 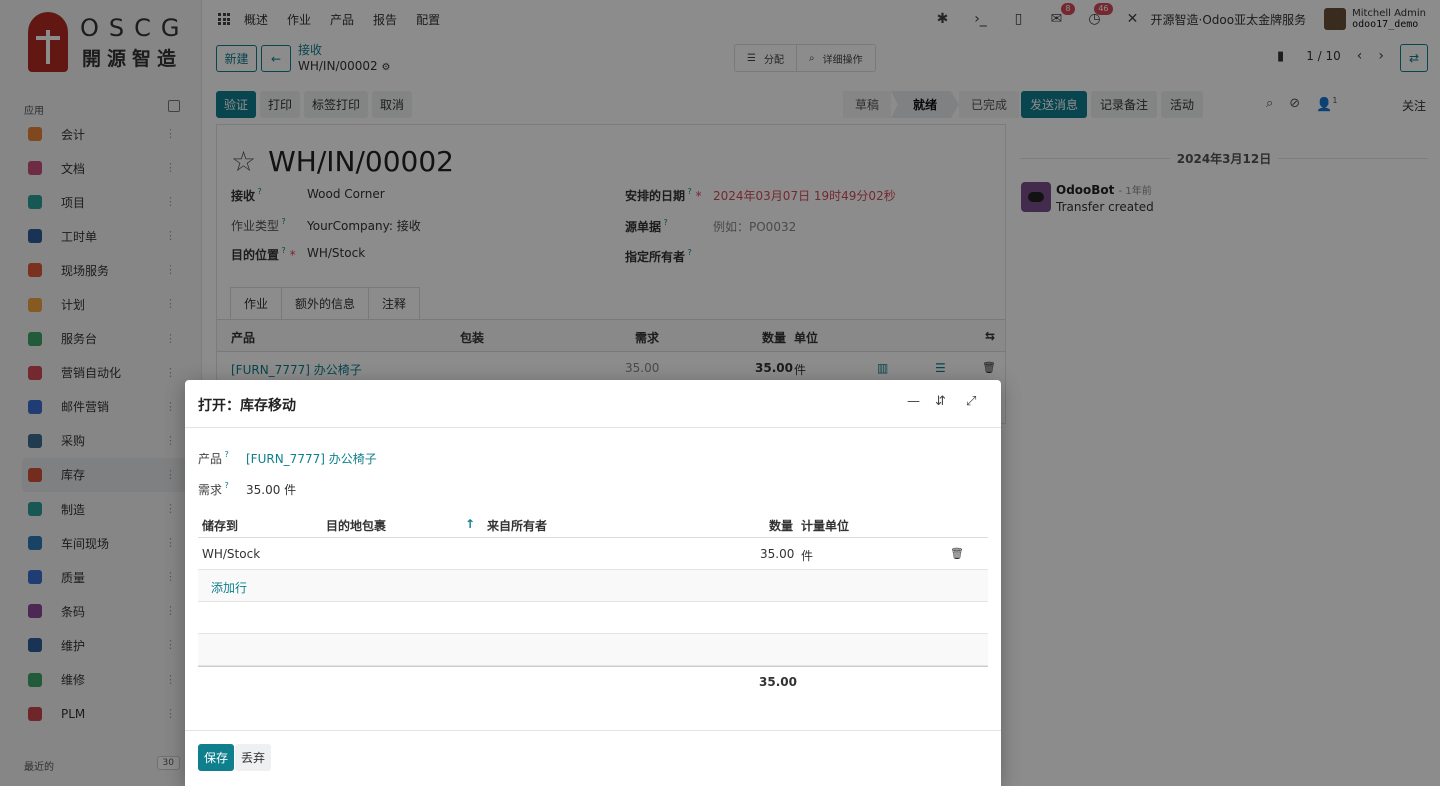 I want to click on dialog-title: 打开：库存移动, so click(x=247, y=406).